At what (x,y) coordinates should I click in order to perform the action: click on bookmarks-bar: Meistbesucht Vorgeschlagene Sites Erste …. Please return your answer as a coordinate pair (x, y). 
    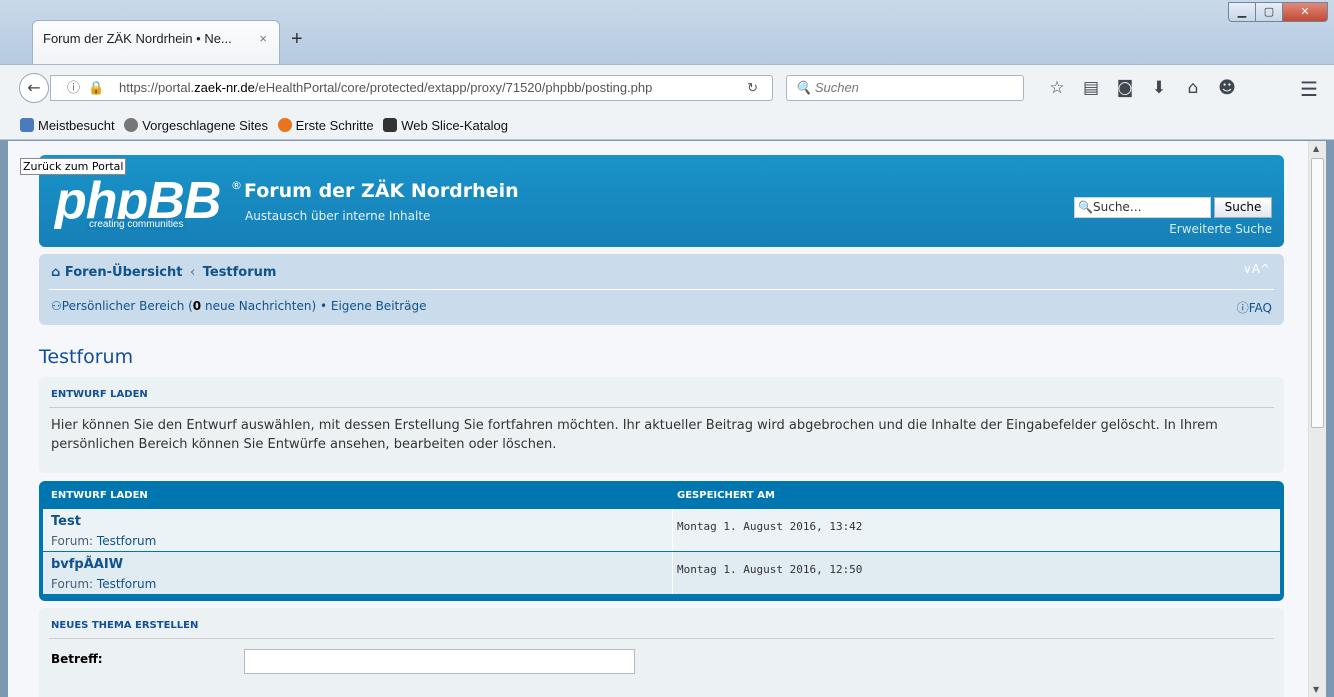
    Looking at the image, I should click on (667, 126).